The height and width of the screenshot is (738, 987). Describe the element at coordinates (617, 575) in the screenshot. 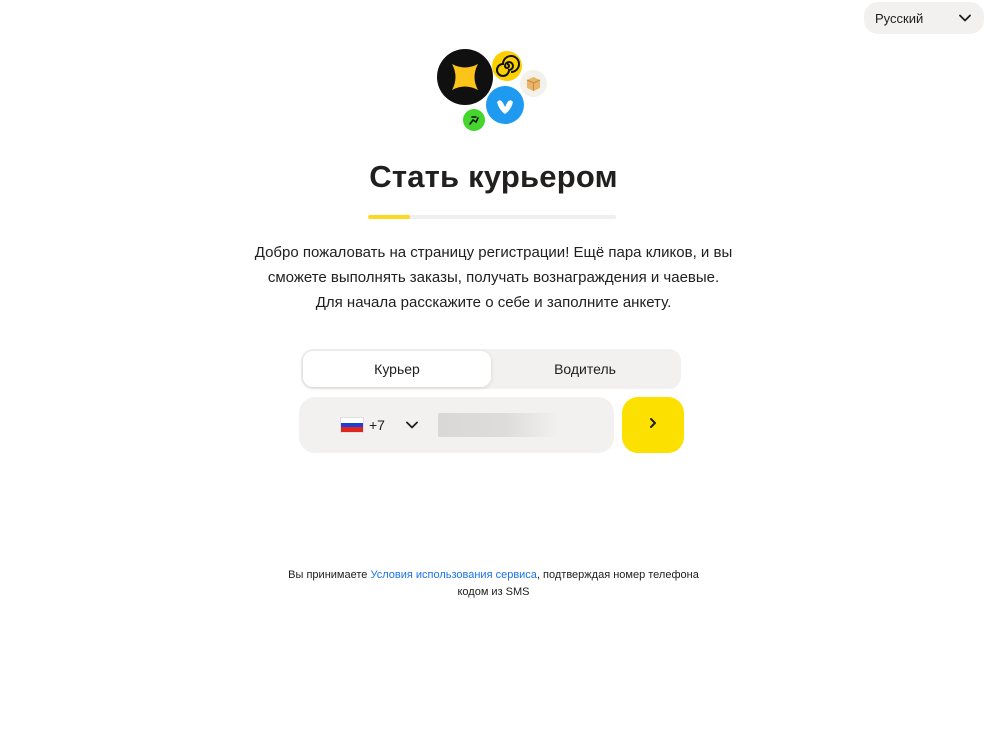

I see `terms-suffix: , подтверждая номер телефона` at that location.